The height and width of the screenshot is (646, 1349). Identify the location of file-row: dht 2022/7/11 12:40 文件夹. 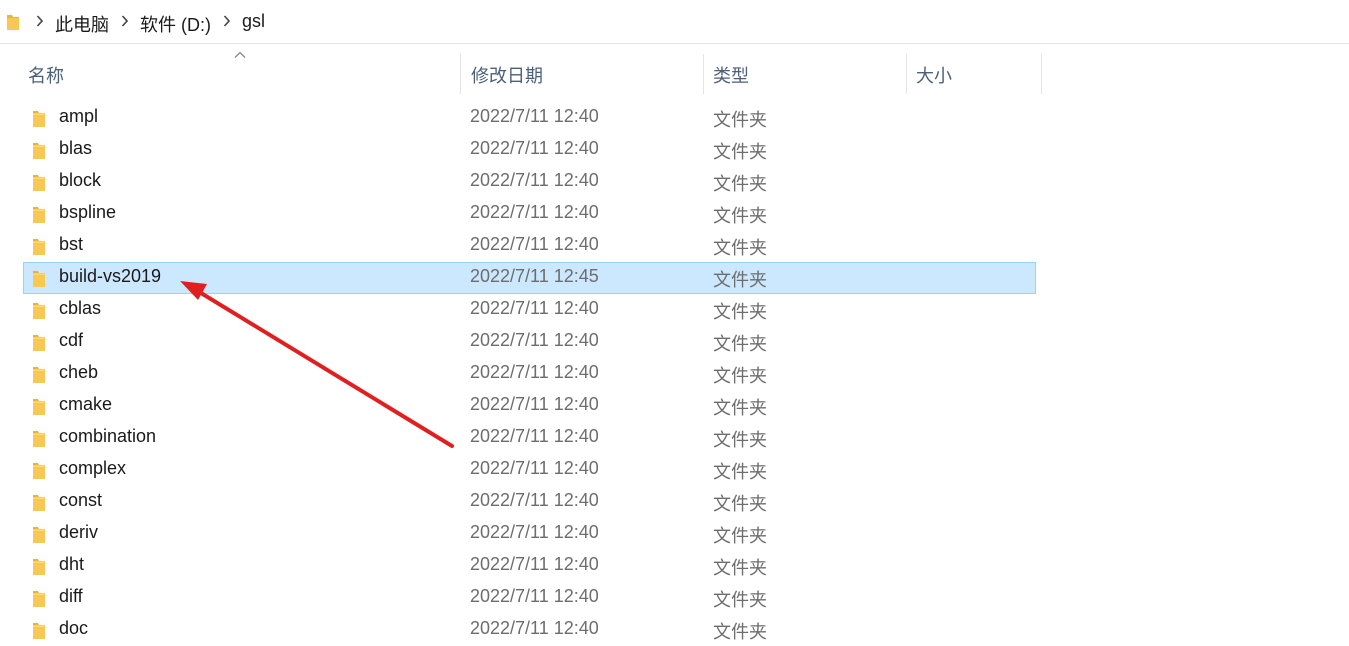
(529, 566).